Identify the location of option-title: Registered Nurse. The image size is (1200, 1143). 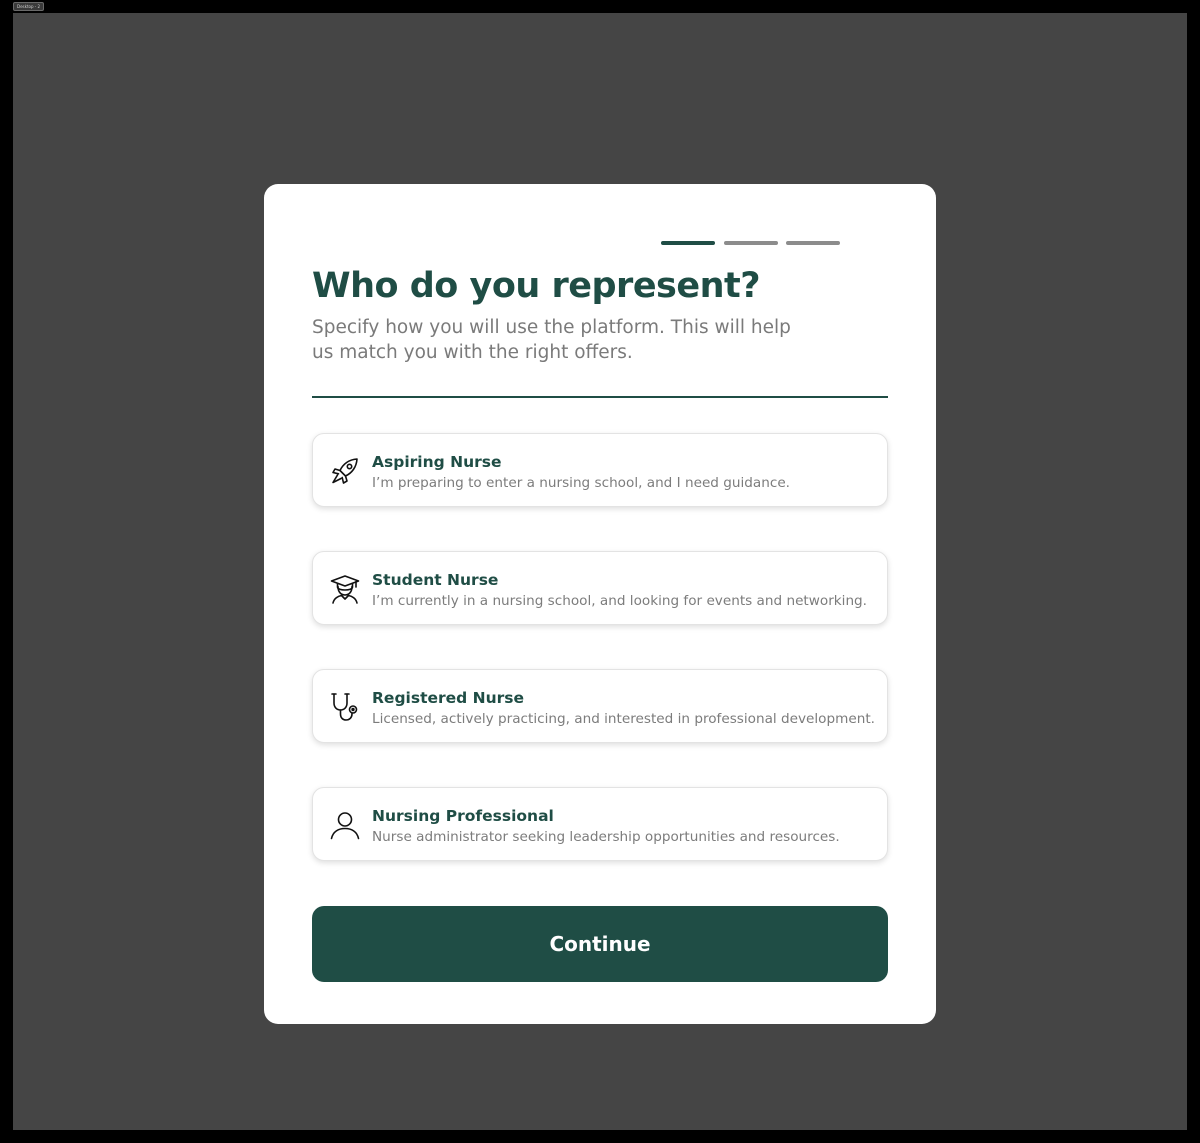
(448, 698).